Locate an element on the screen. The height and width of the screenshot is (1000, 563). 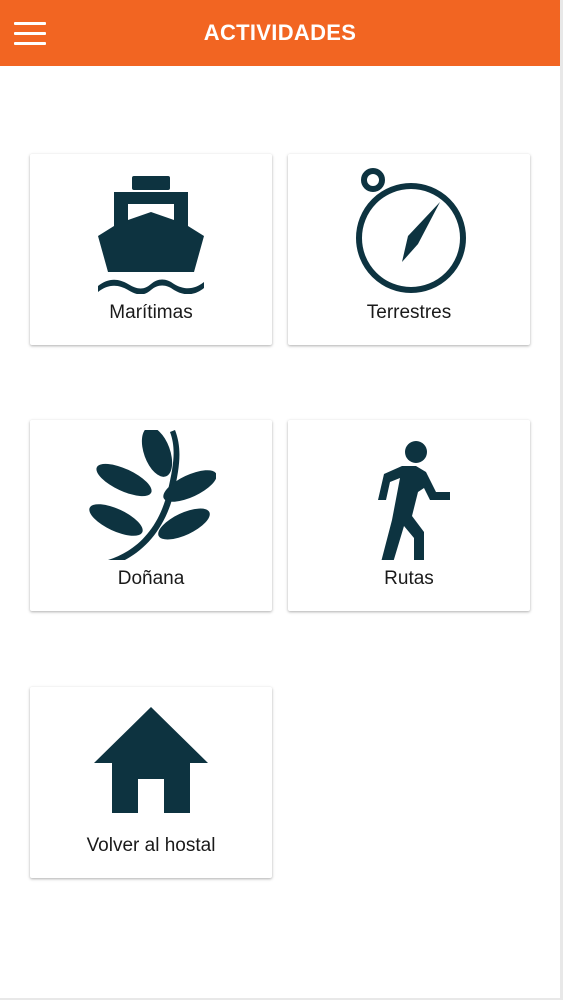
app-bar: ACTIVIDADES is located at coordinates (280, 33).